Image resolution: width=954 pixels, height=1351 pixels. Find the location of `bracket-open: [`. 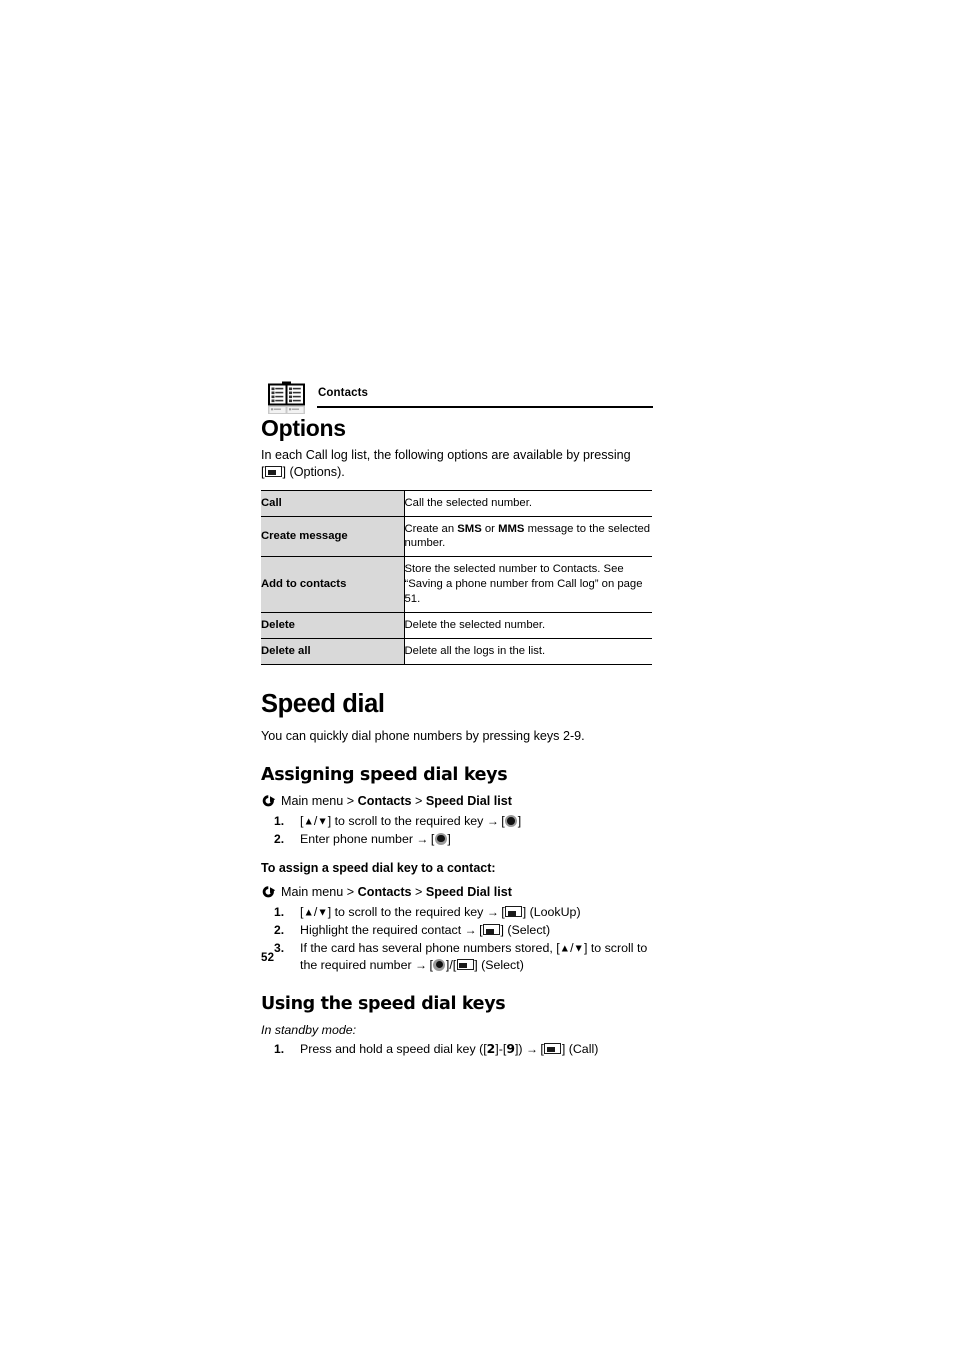

bracket-open: [ is located at coordinates (263, 471).